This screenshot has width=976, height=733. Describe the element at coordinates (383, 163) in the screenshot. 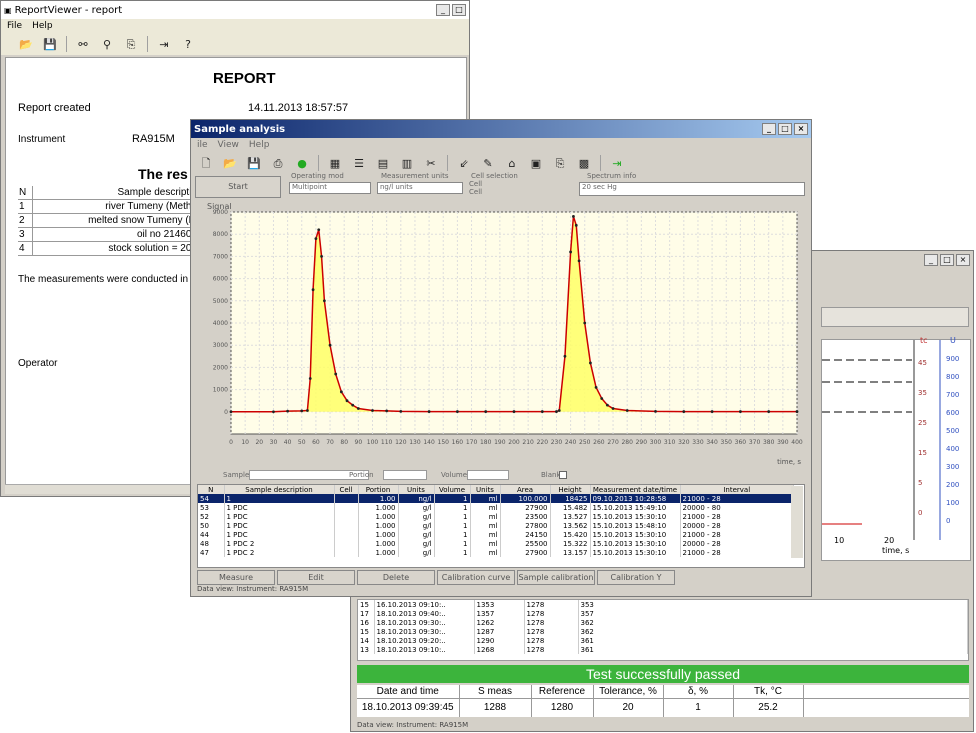

I see `list-view-icon: ▤` at that location.